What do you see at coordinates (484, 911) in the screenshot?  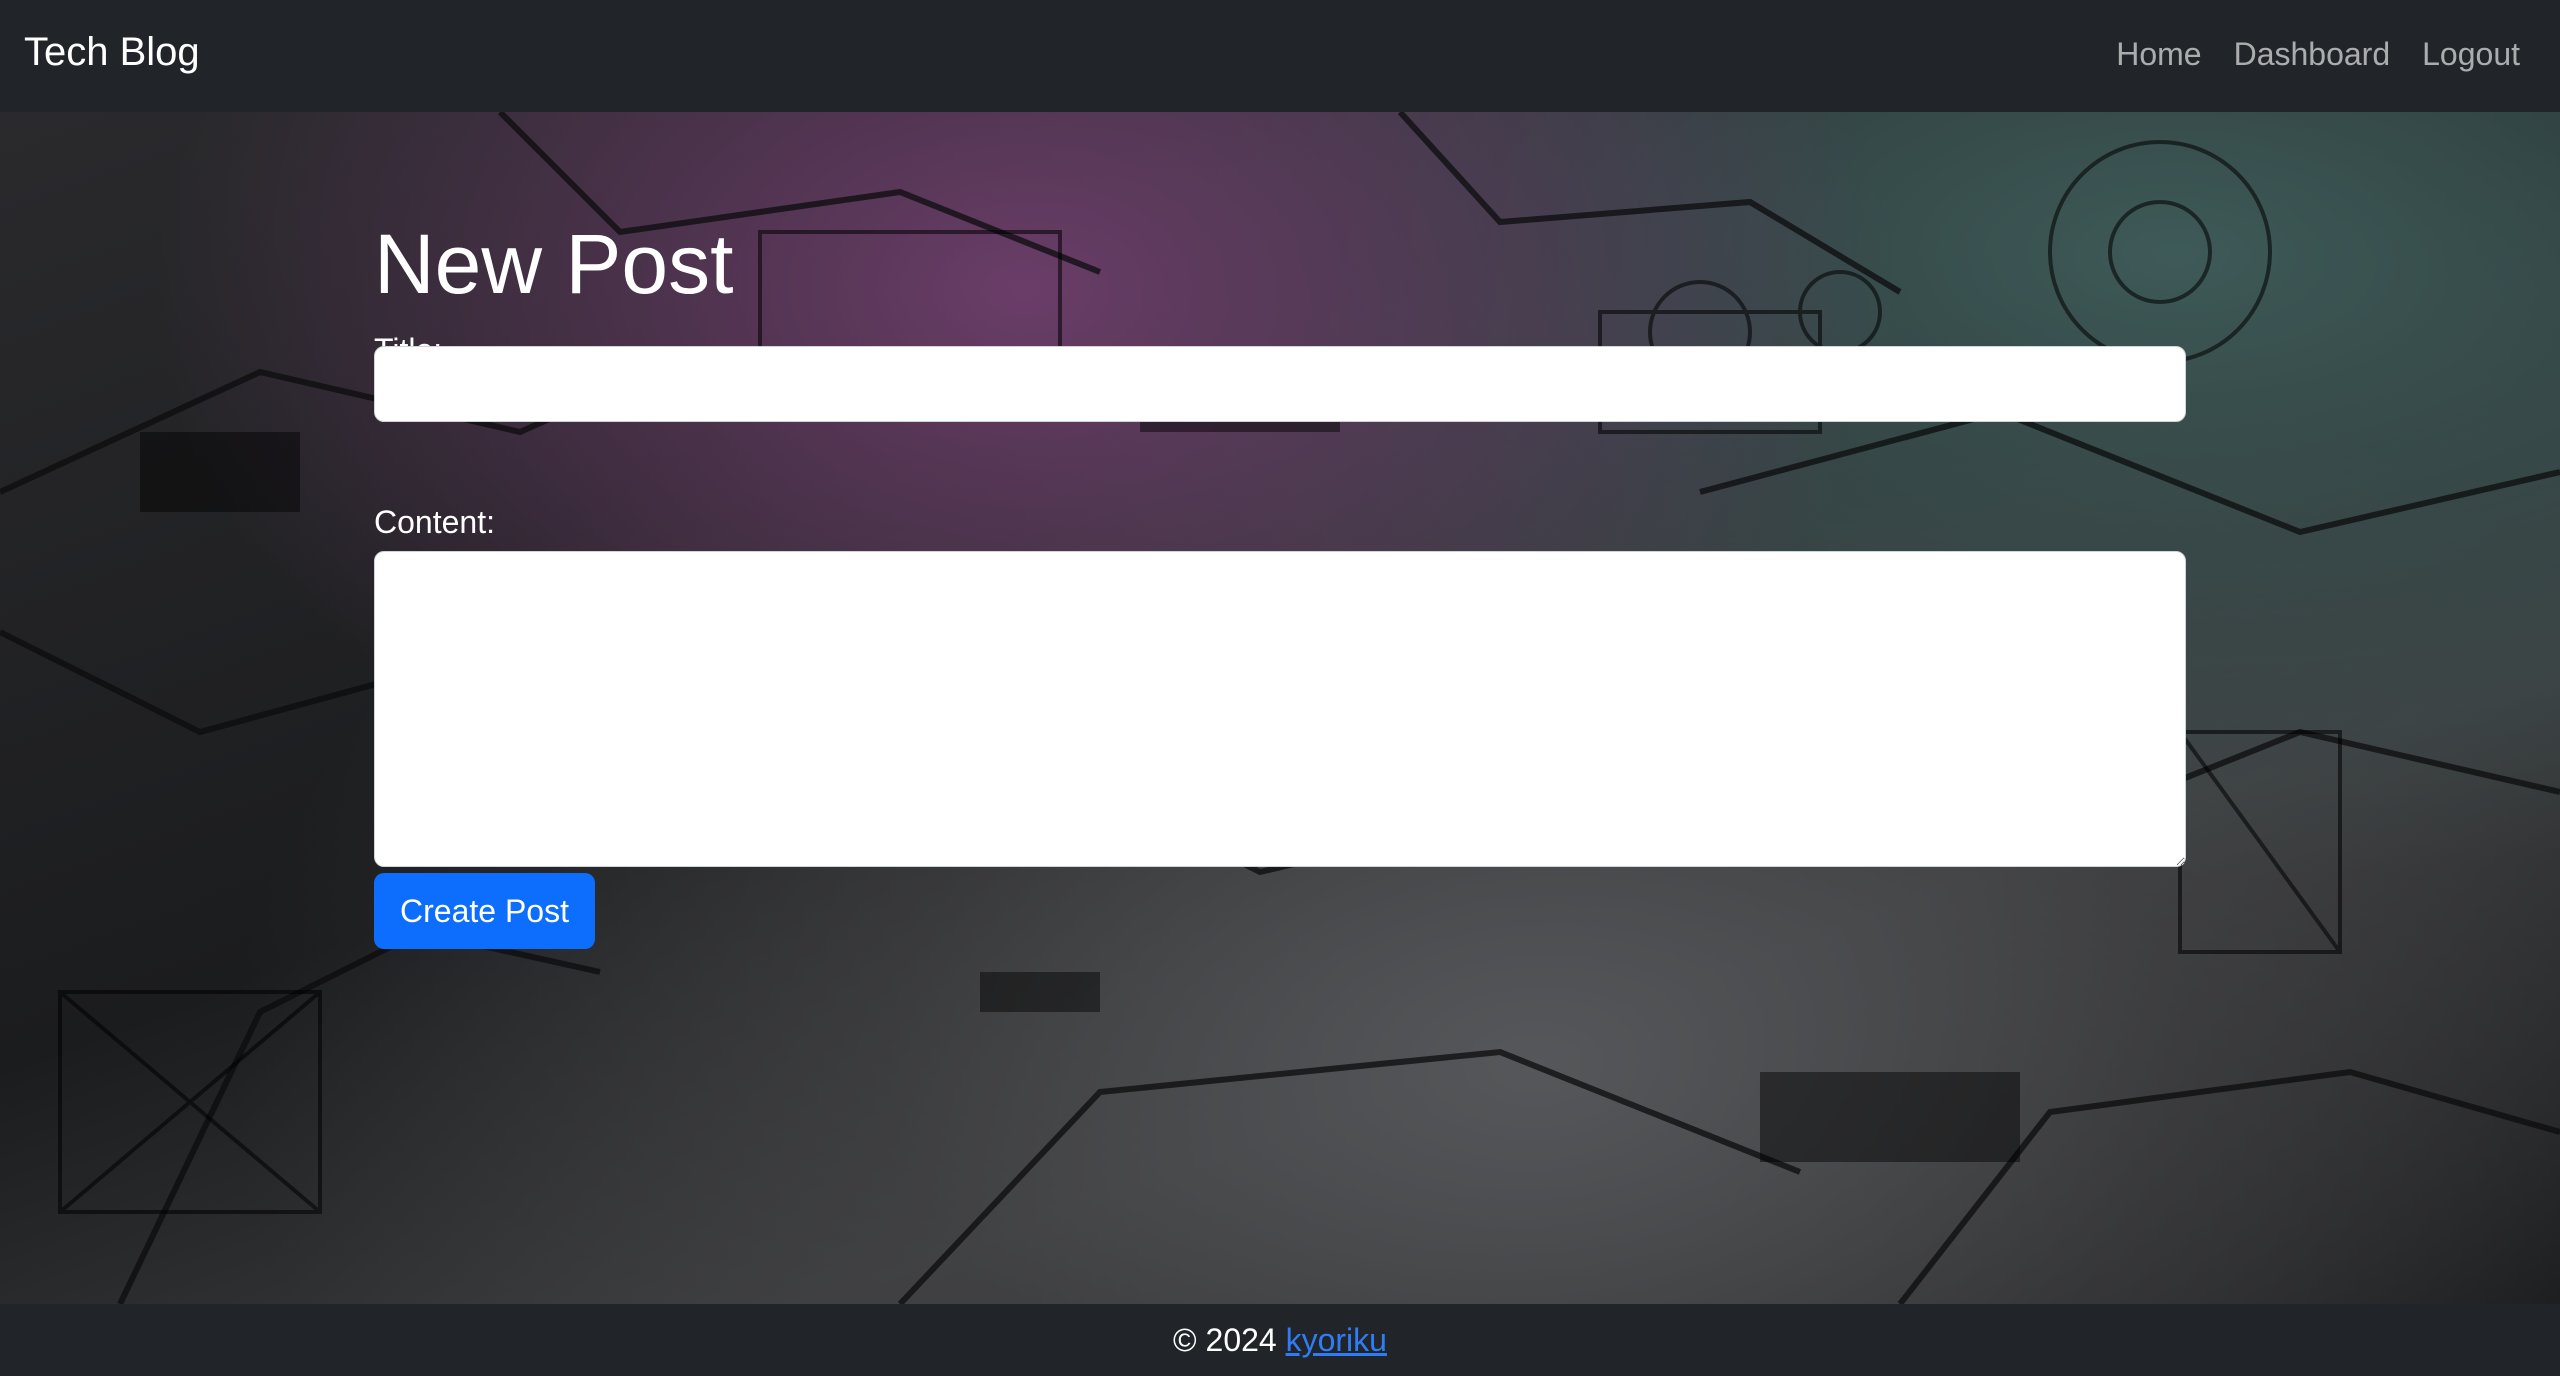 I see `create-post-button: Create Post` at bounding box center [484, 911].